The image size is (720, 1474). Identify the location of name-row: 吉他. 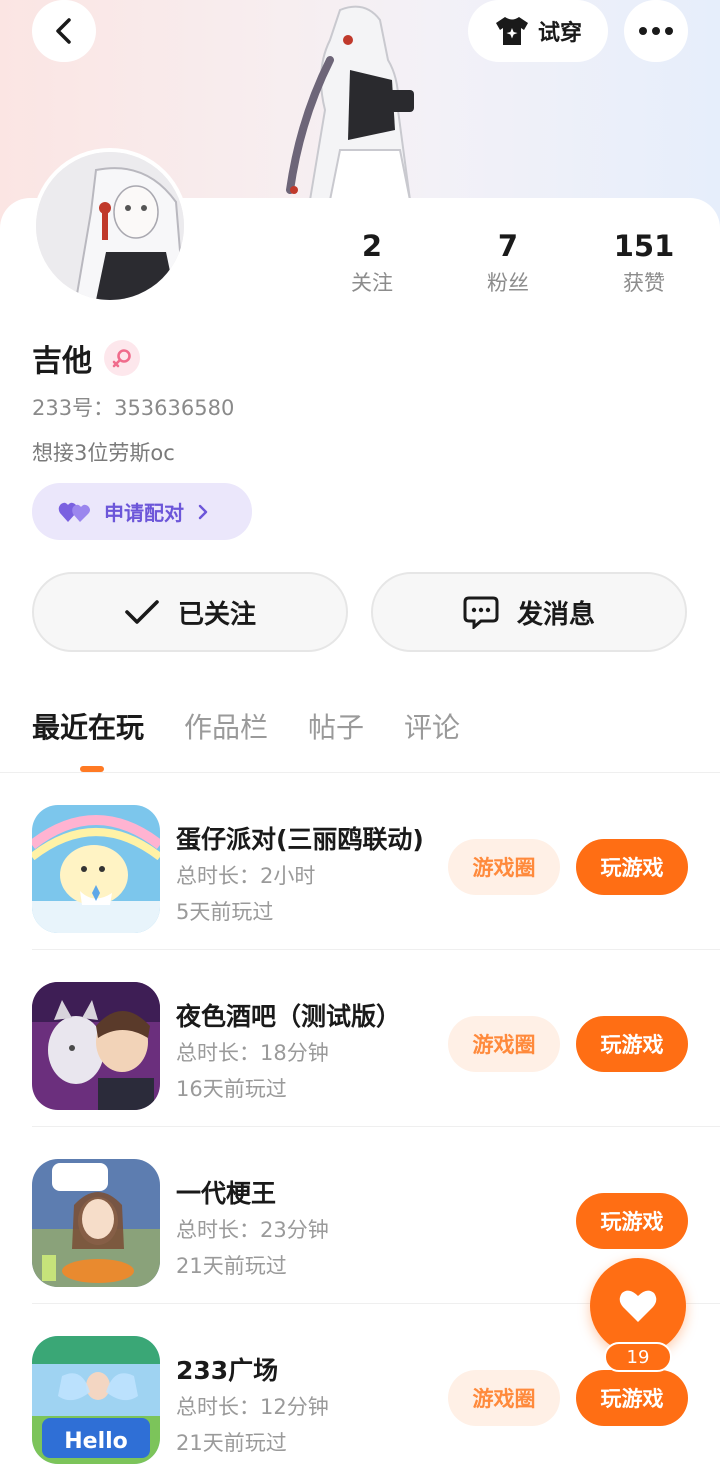
(86, 358).